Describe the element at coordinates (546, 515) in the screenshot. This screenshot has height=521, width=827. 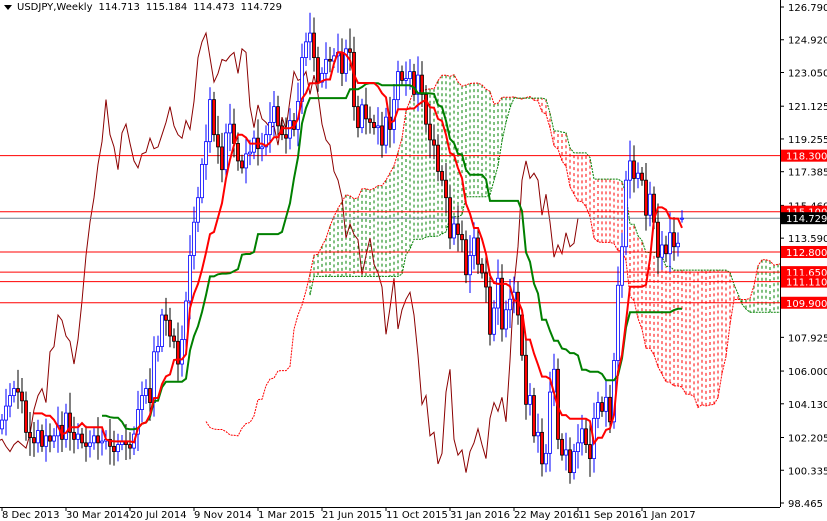
I see `time-tick-label: 22 May 2016` at that location.